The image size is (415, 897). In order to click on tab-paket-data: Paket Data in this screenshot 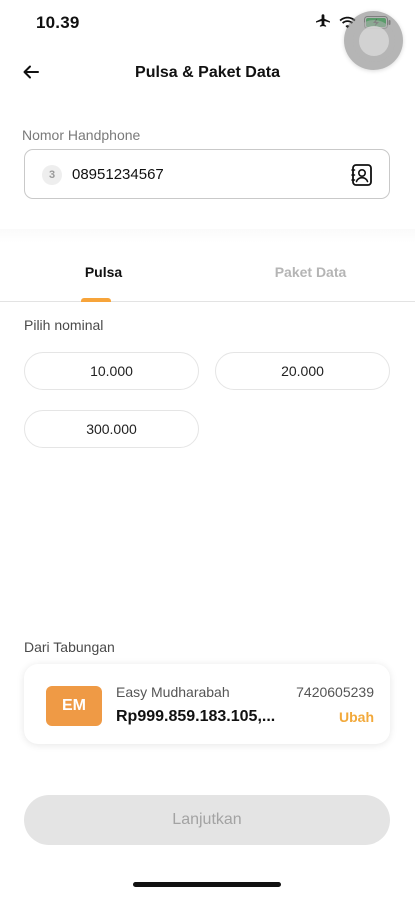, I will do `click(310, 274)`.